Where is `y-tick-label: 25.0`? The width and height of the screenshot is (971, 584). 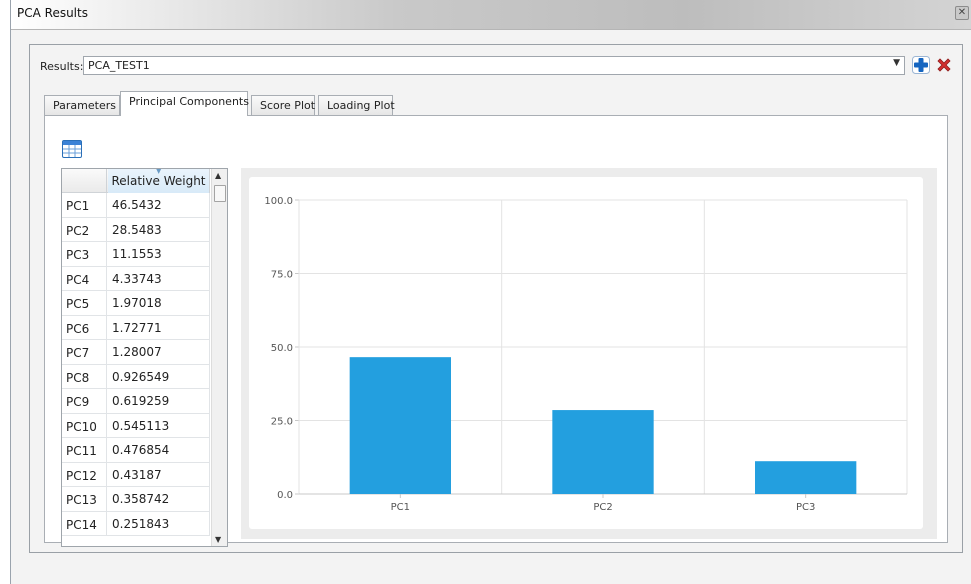
y-tick-label: 25.0 is located at coordinates (282, 422).